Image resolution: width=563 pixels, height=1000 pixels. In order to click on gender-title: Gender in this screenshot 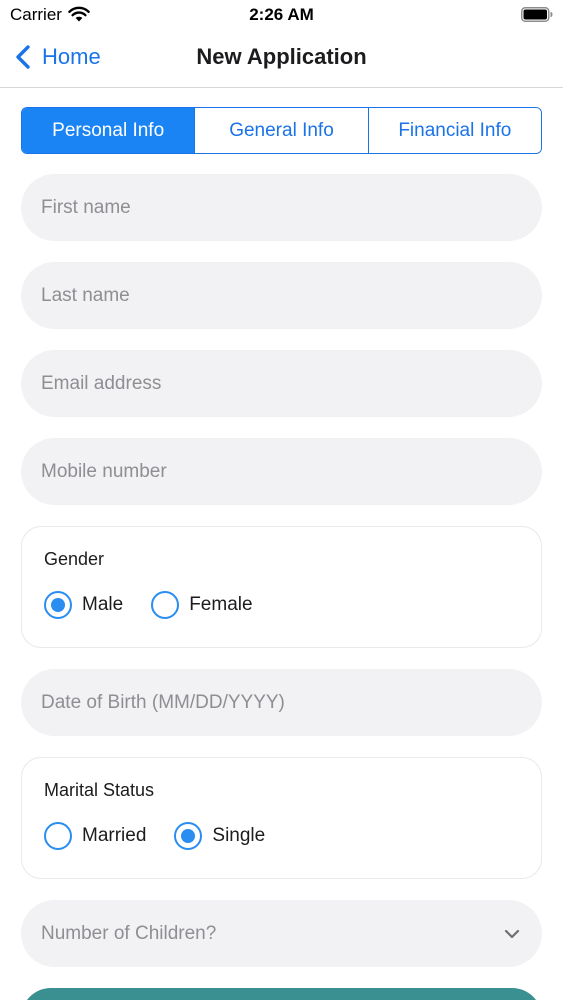, I will do `click(74, 559)`.